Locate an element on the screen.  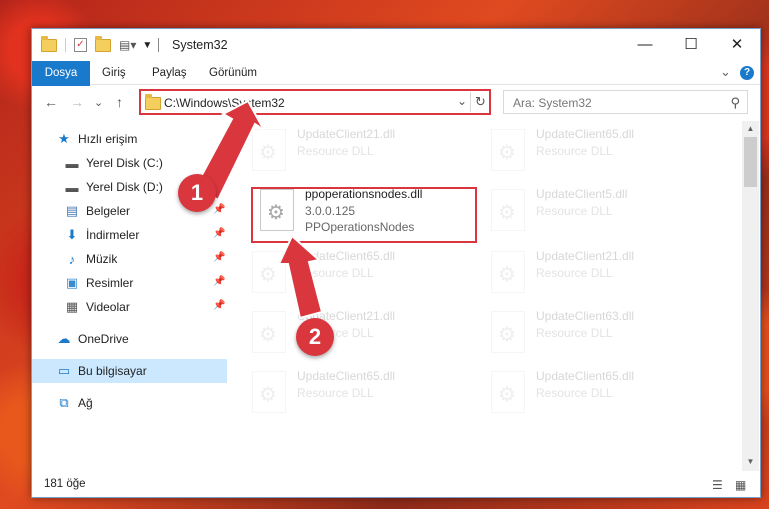
sidebar-item-label: Hızlı erişim is located at coordinates (108, 139).